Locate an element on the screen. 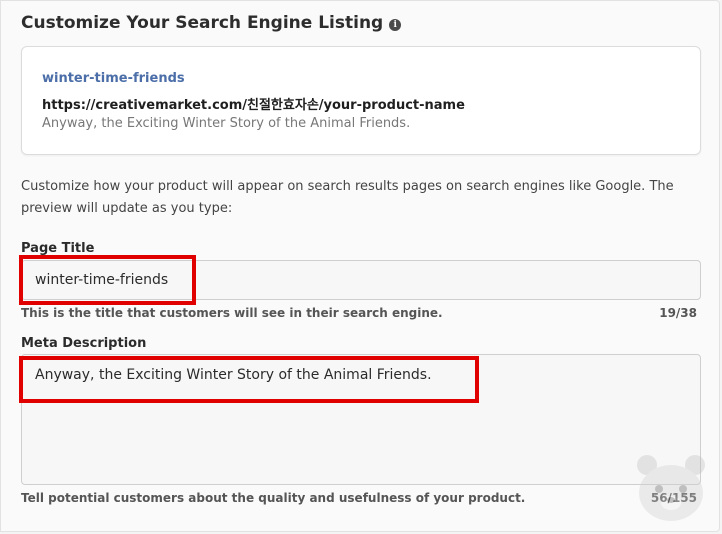  meta-description-label: Meta Description is located at coordinates (84, 343).